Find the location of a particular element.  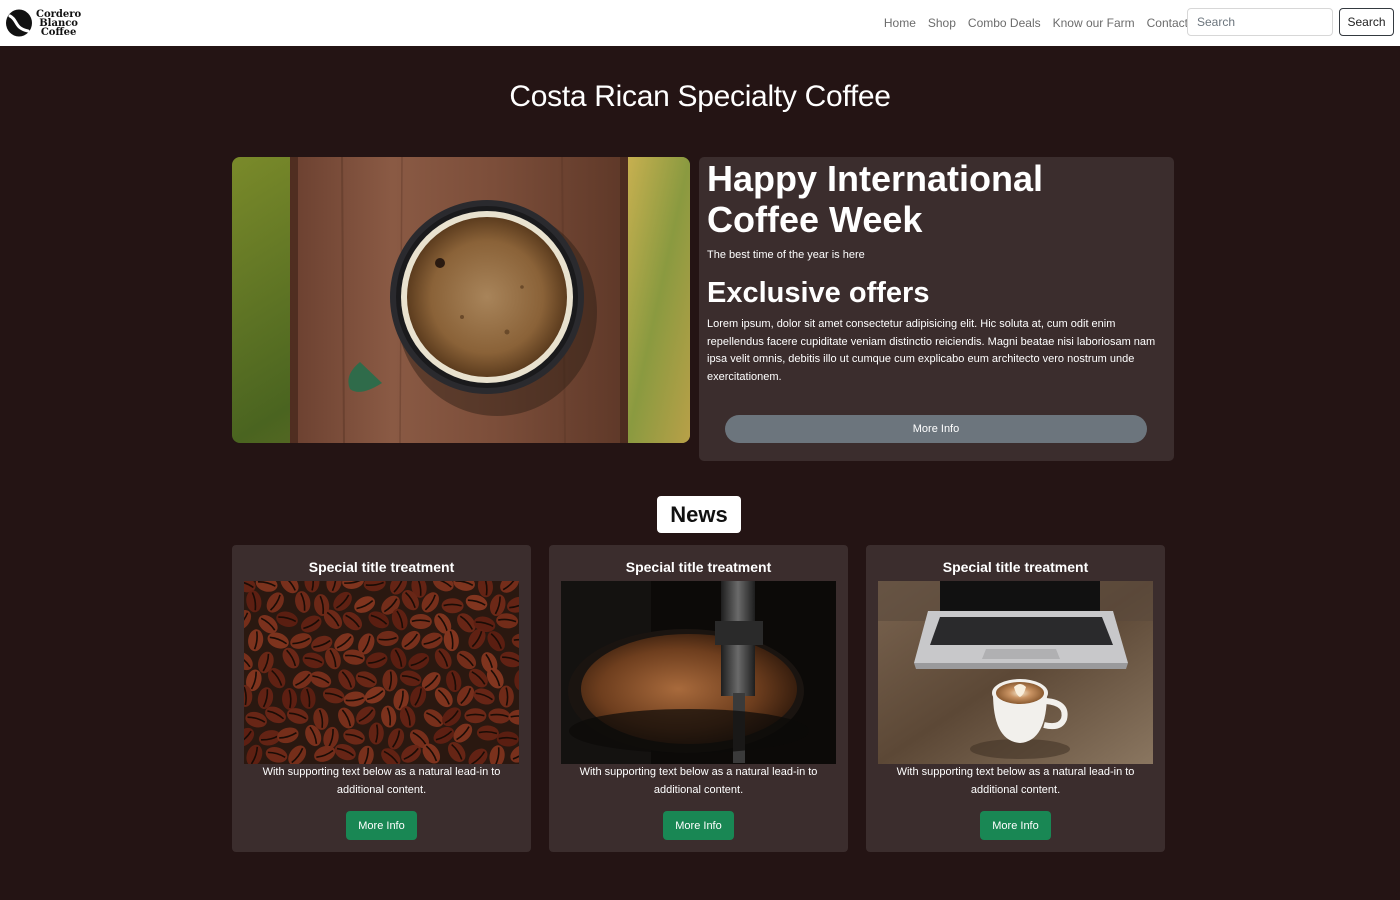

page-title: Costa Rican Specialty Coffee is located at coordinates (700, 96).